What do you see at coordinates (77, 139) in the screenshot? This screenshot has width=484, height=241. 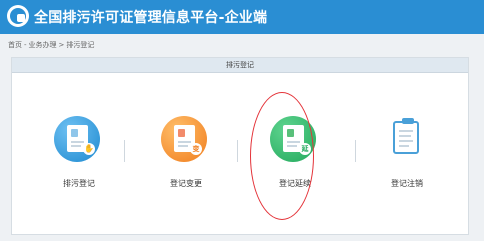 I see `registration-icon: ✋` at bounding box center [77, 139].